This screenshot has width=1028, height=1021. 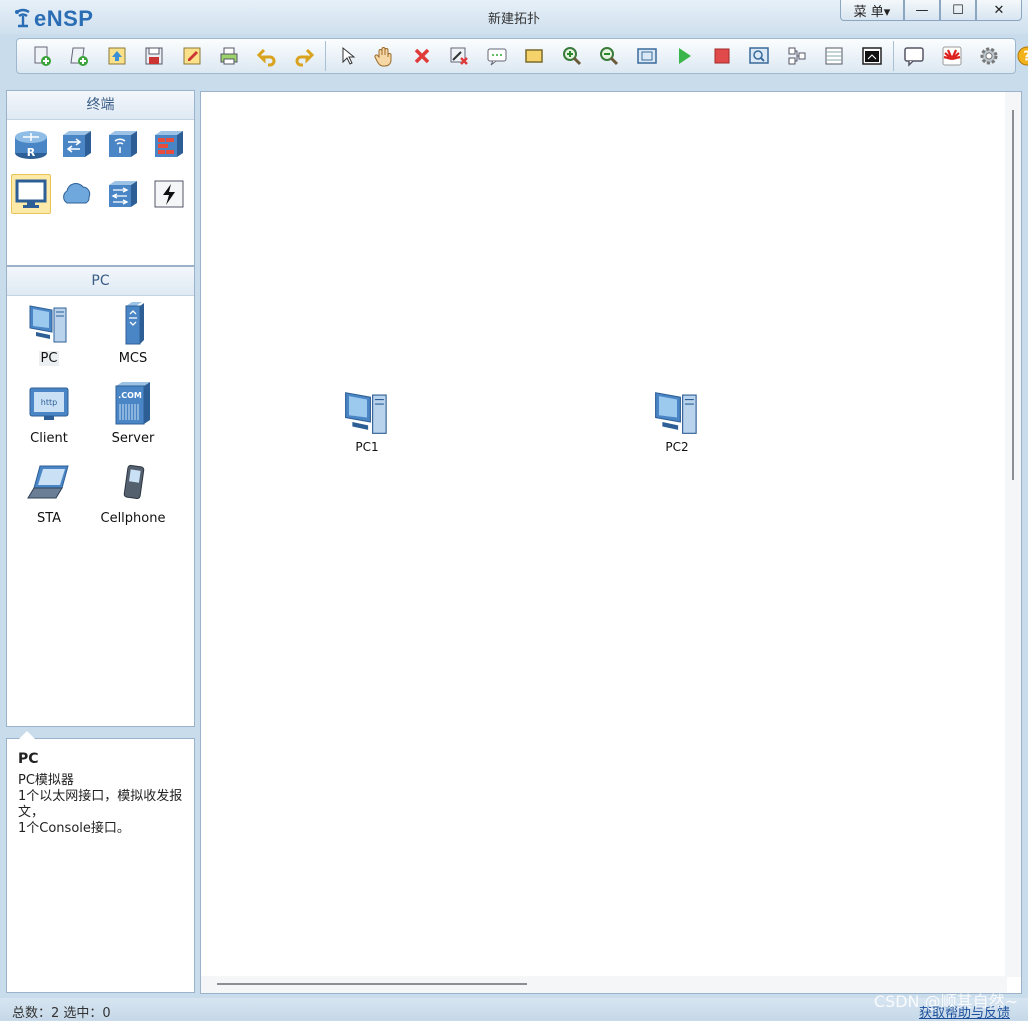 I want to click on node-pc1: PC1, so click(x=367, y=420).